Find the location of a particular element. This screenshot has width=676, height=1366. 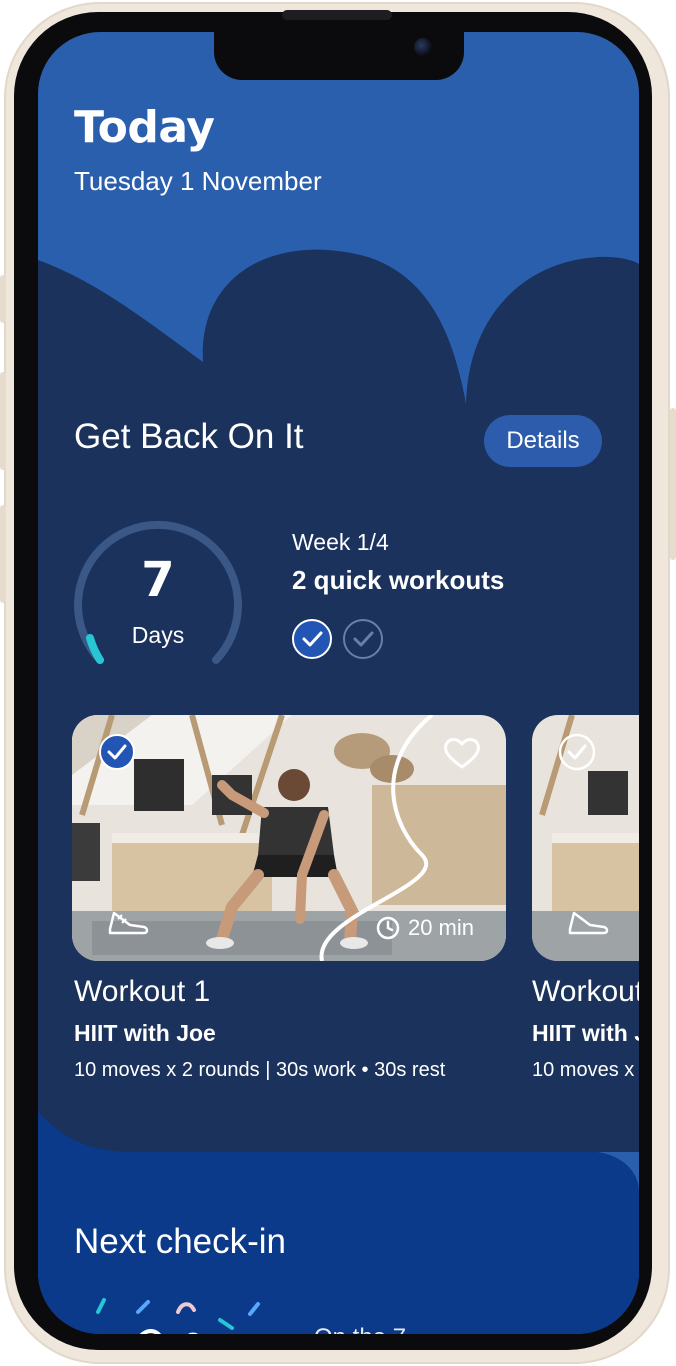

days-count: 7 is located at coordinates (158, 580).